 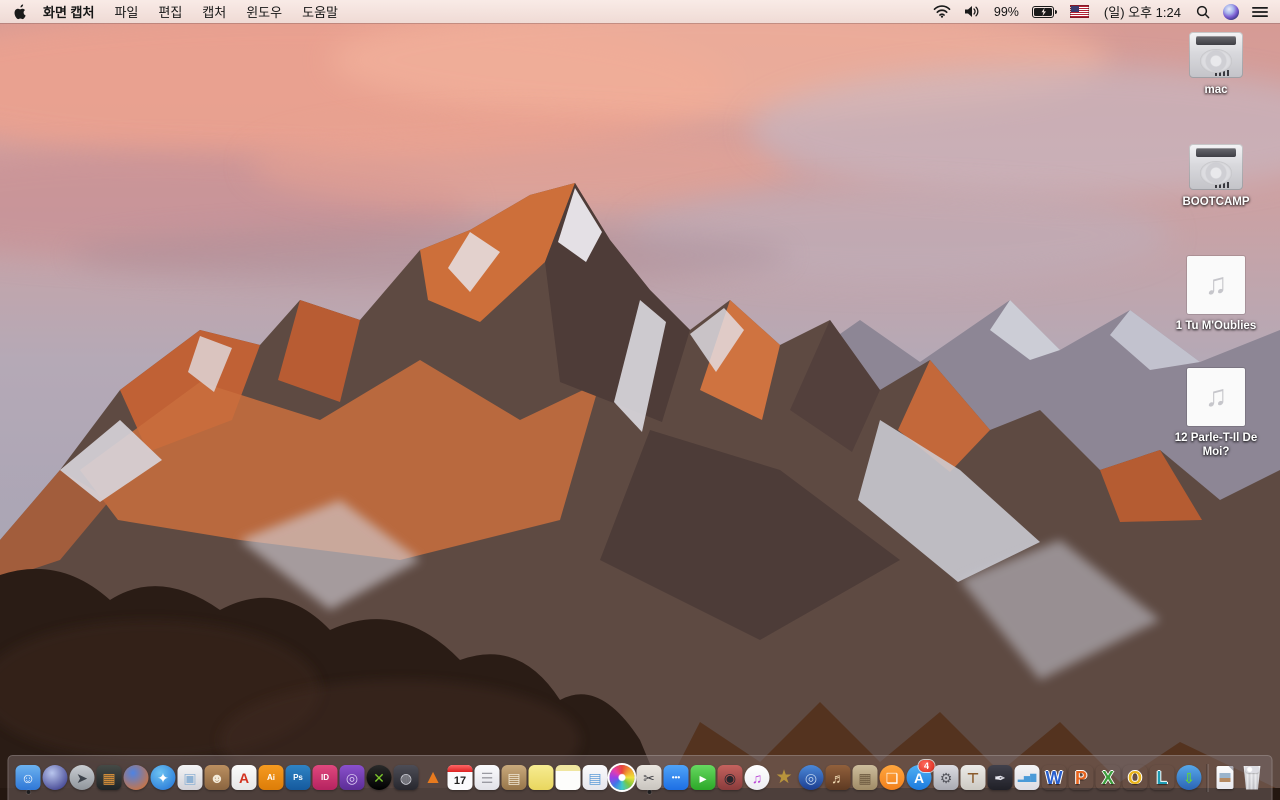 What do you see at coordinates (214, 12) in the screenshot?
I see `menu-item-2: 캡처` at bounding box center [214, 12].